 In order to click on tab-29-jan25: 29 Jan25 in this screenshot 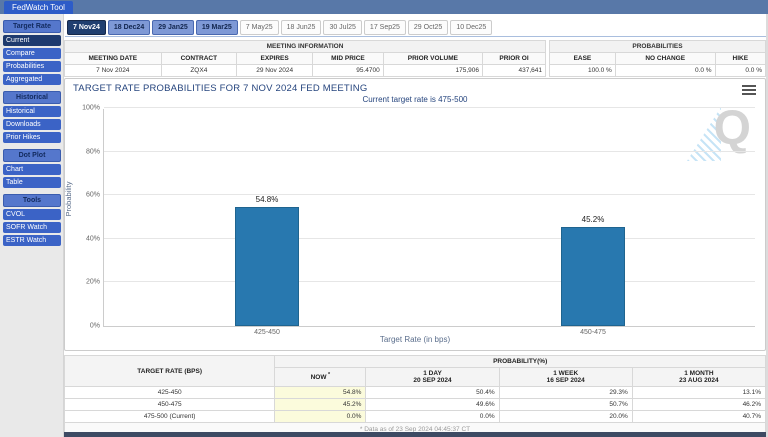, I will do `click(173, 27)`.